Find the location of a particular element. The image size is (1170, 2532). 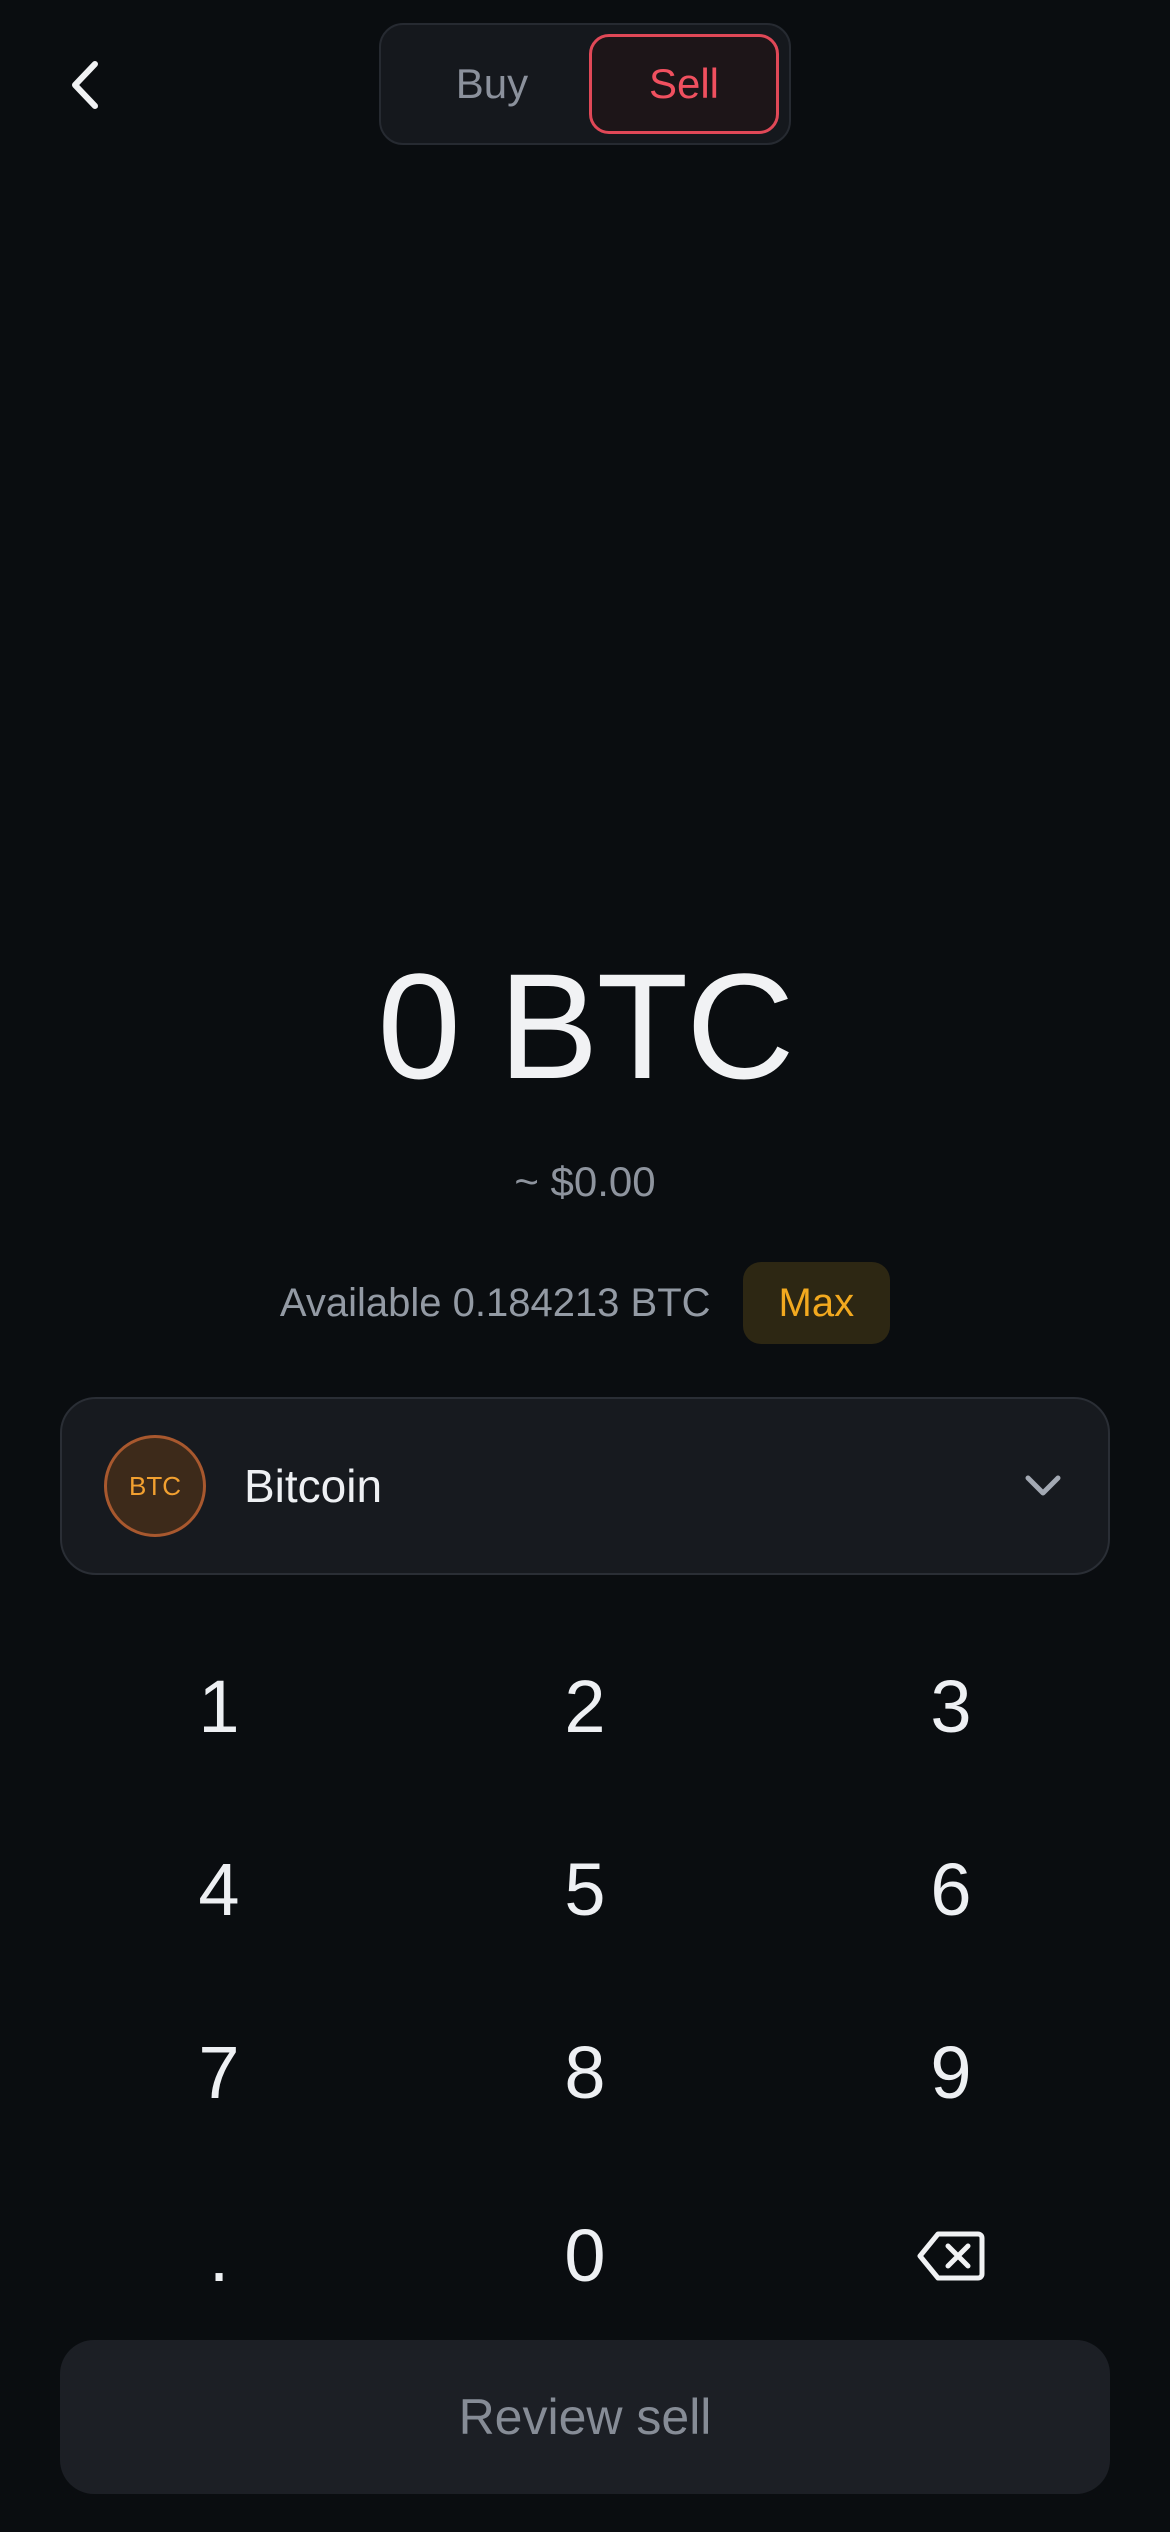

back-button is located at coordinates (85, 85).